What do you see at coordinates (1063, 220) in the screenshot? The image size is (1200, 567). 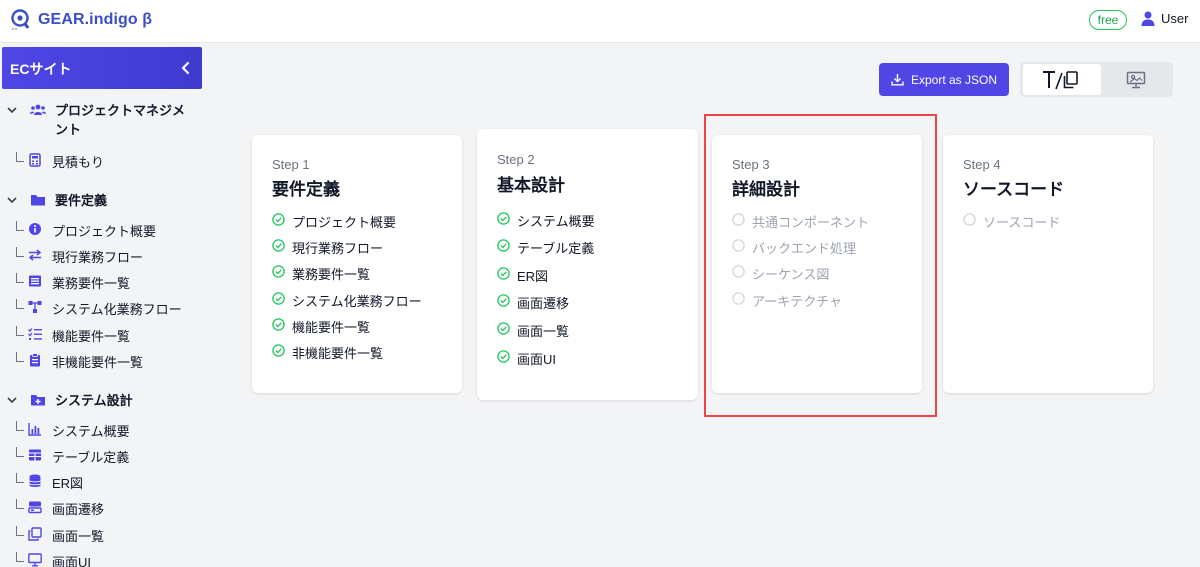 I see `checklist-item: ソースコード` at bounding box center [1063, 220].